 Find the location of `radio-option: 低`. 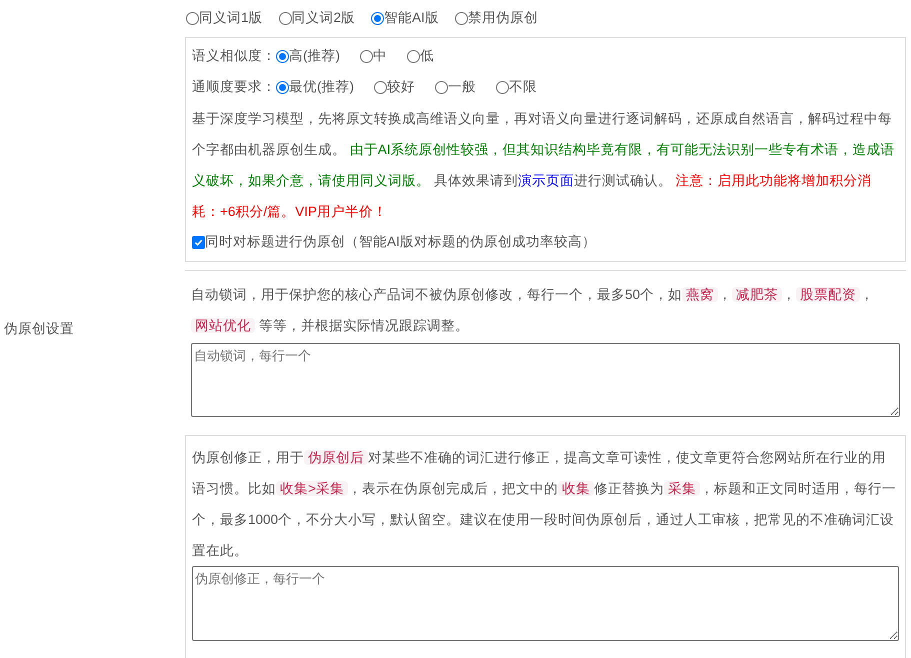

radio-option: 低 is located at coordinates (420, 56).